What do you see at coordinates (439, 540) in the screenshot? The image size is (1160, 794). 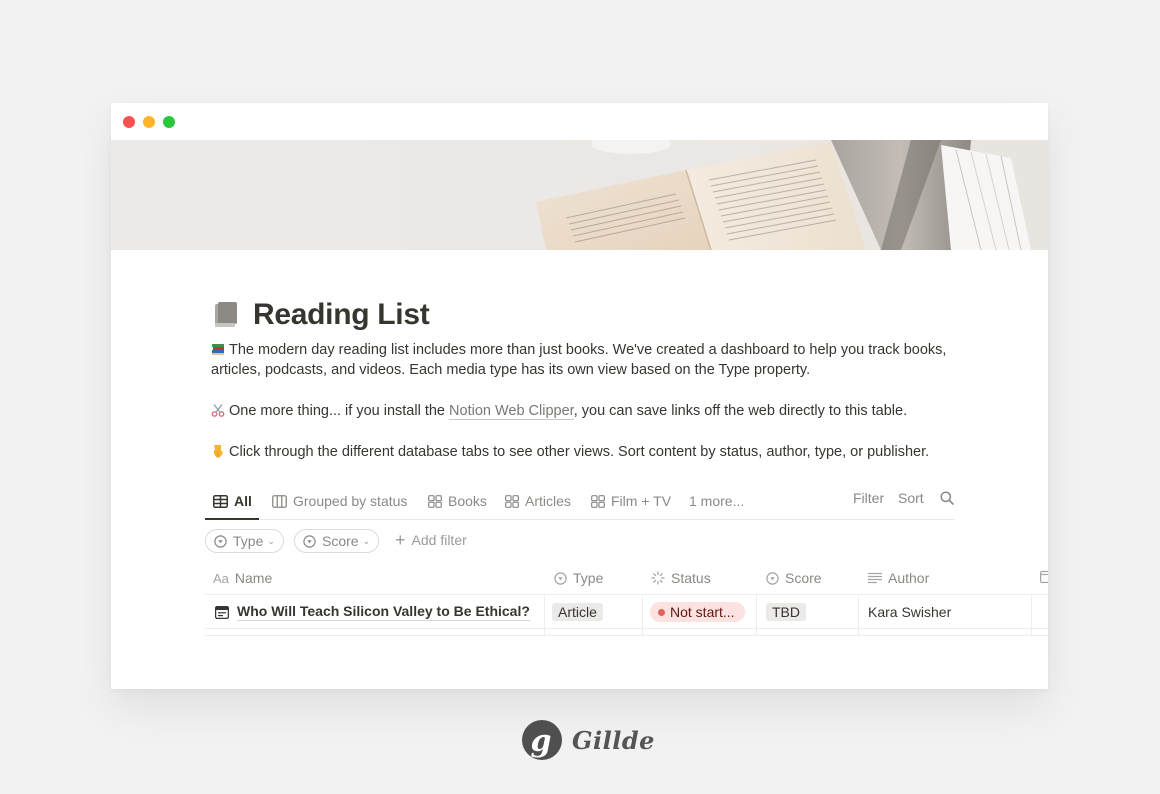 I see `add-filter-label: Add filter` at bounding box center [439, 540].